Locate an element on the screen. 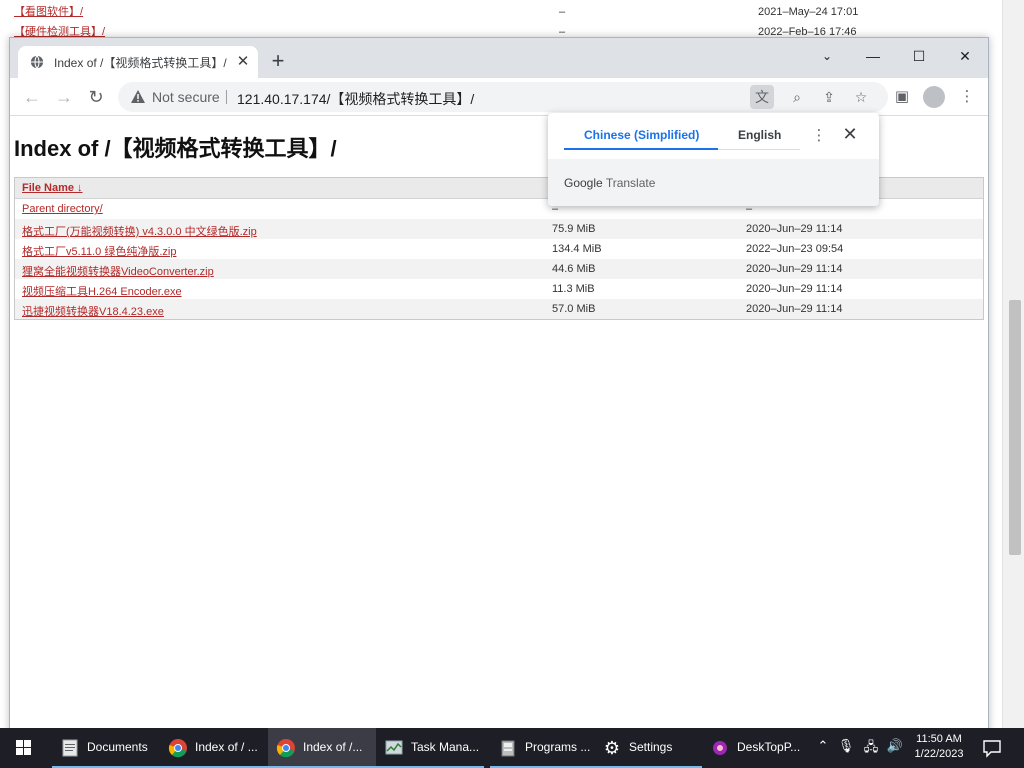  browser-tab: Index of /【视频格式转换工具】/ ✕ is located at coordinates (138, 62).